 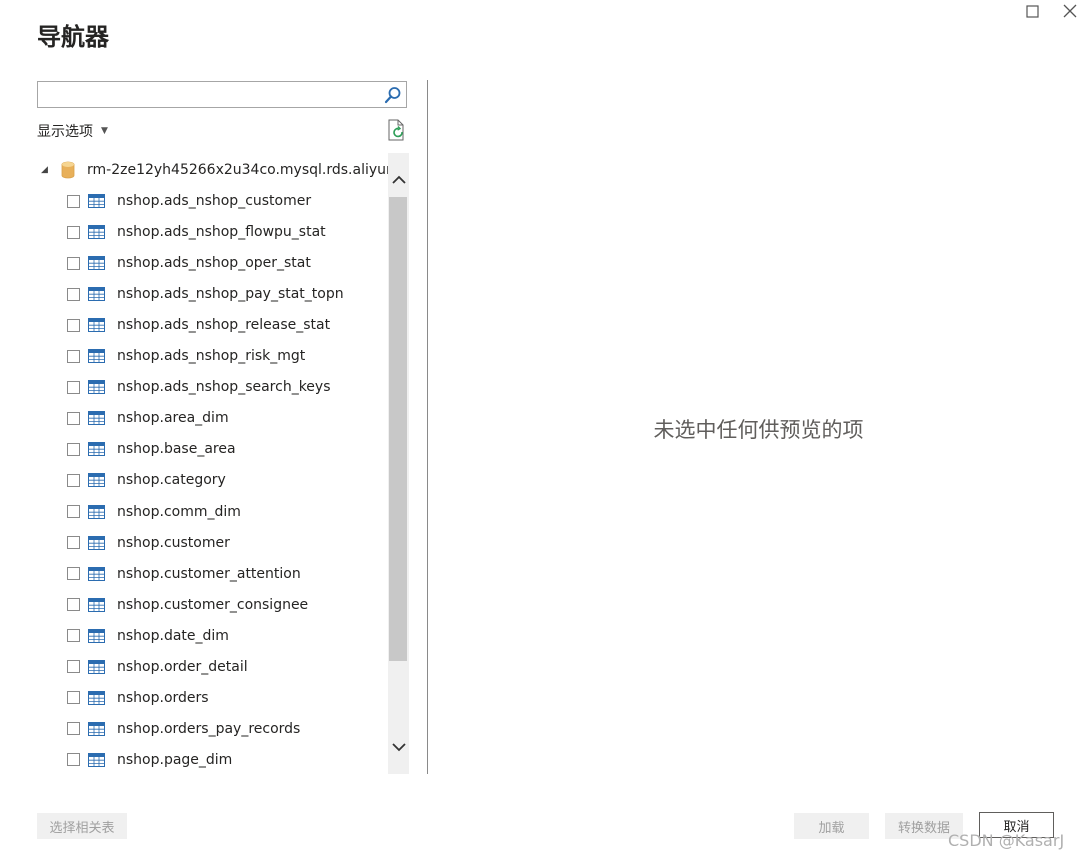 I want to click on table-row: nshop.ads_nshop_risk_mgt, so click(x=186, y=356).